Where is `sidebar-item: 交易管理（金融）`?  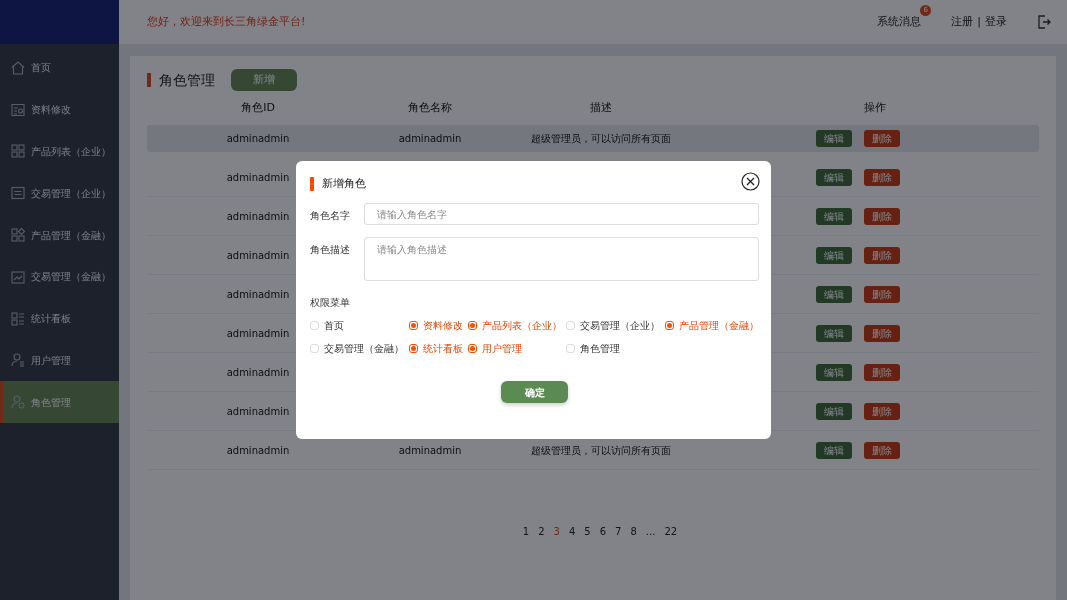
sidebar-item: 交易管理（金融） is located at coordinates (59, 277).